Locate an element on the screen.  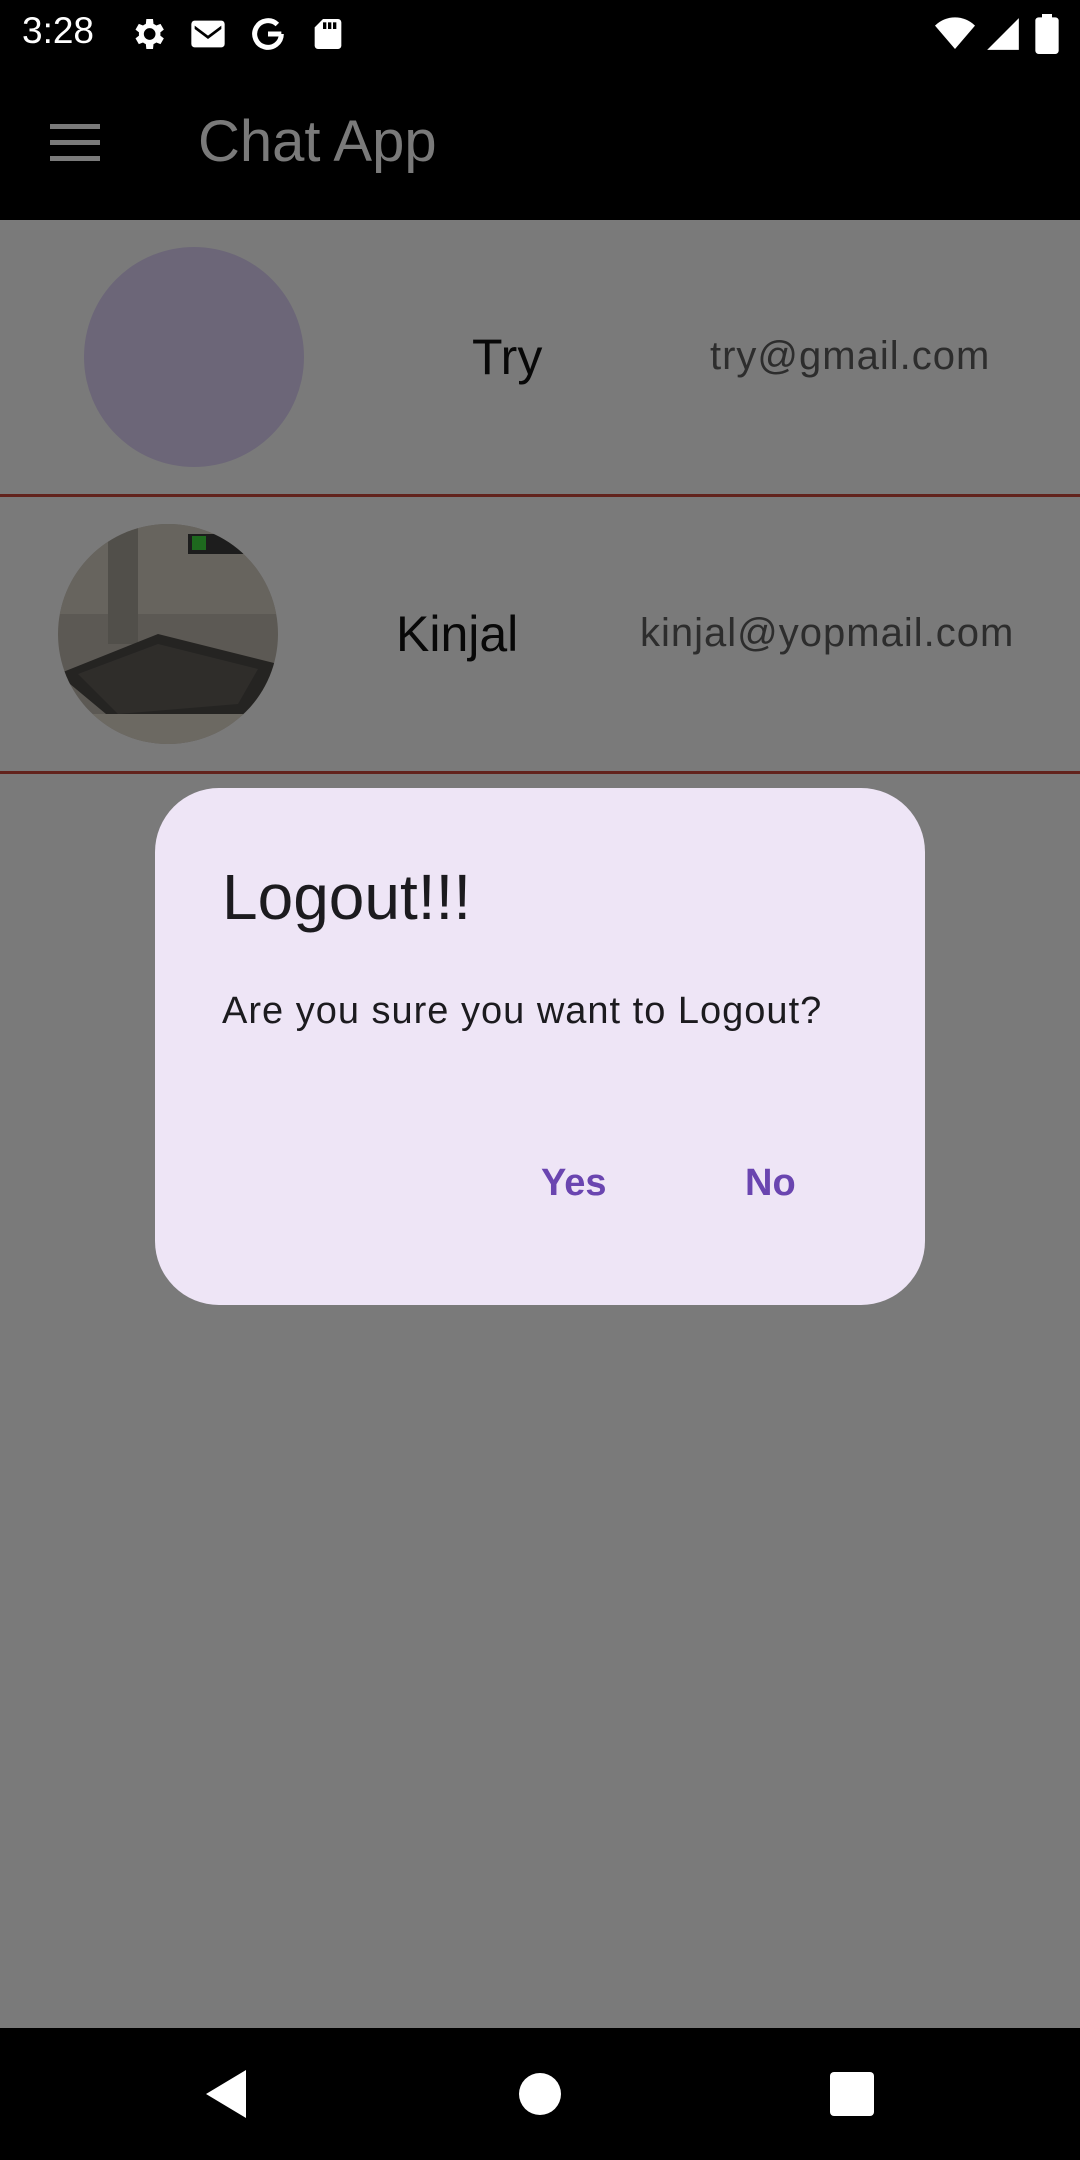
yes-button: Yes is located at coordinates (574, 1183).